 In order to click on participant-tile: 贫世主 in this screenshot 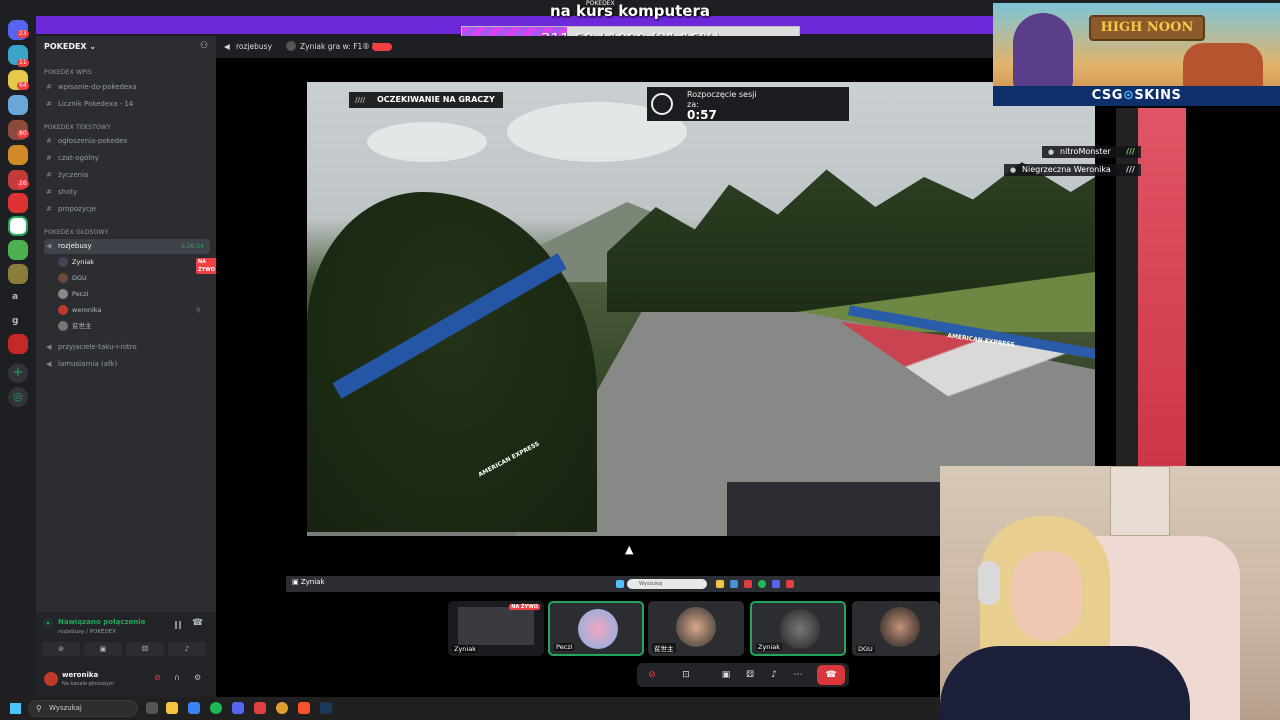, I will do `click(696, 628)`.